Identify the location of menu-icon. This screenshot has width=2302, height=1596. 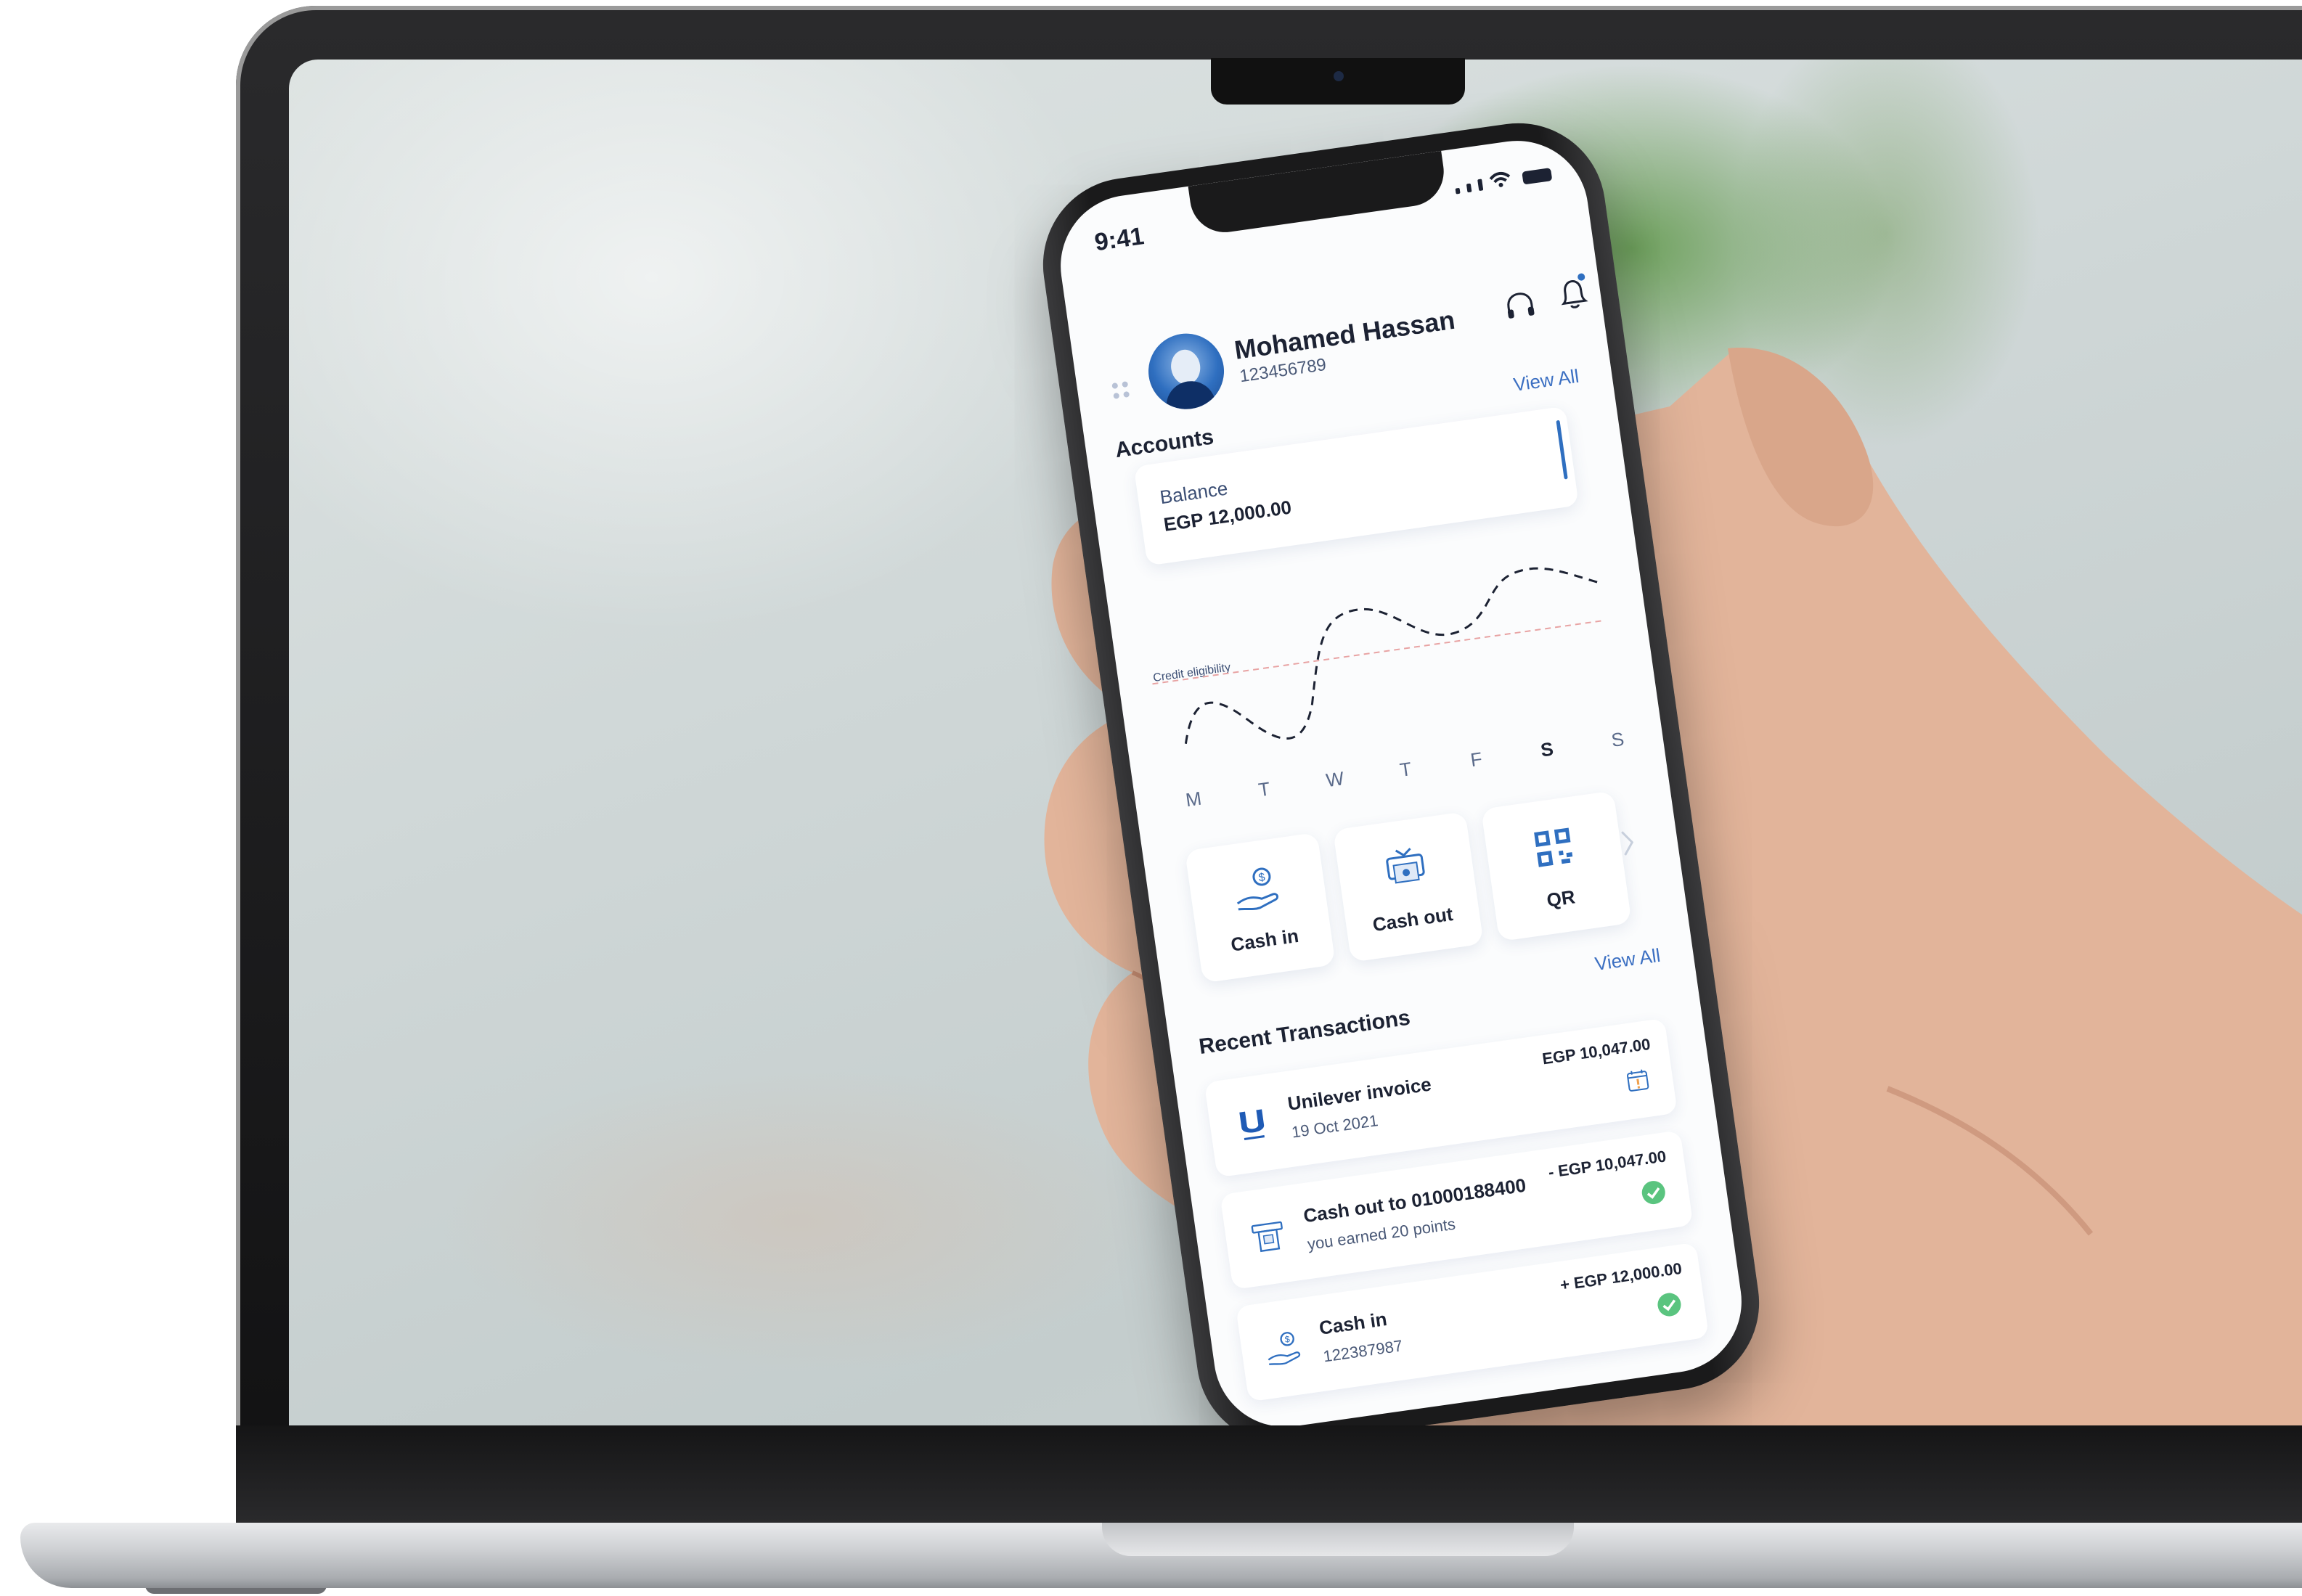
(1121, 391).